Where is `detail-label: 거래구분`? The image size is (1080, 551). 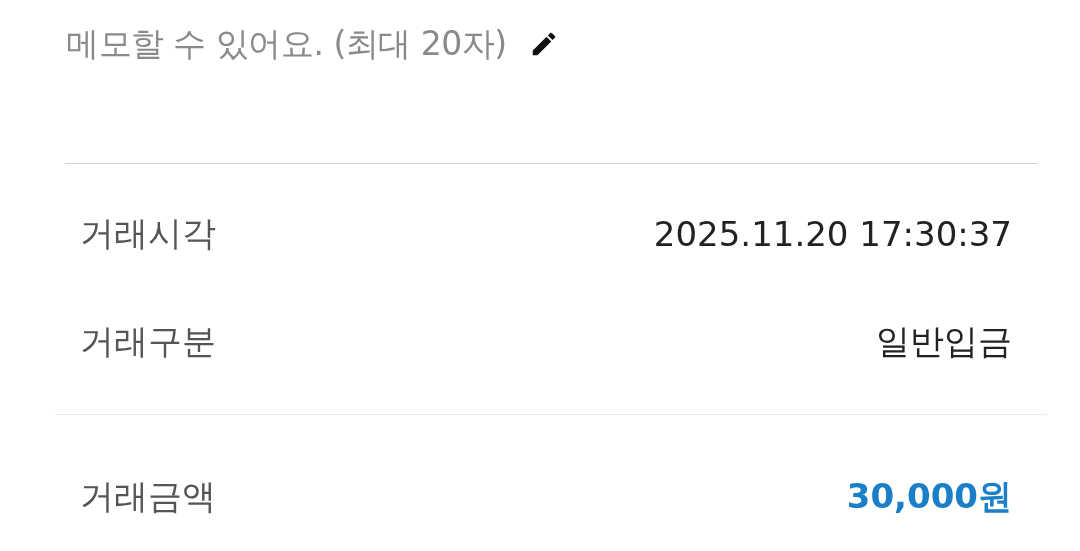
detail-label: 거래구분 is located at coordinates (148, 341).